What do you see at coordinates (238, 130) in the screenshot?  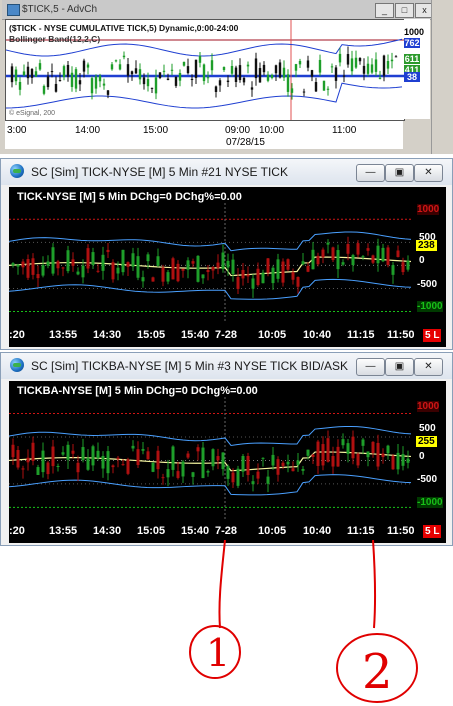 I see `time-label: 09:00` at bounding box center [238, 130].